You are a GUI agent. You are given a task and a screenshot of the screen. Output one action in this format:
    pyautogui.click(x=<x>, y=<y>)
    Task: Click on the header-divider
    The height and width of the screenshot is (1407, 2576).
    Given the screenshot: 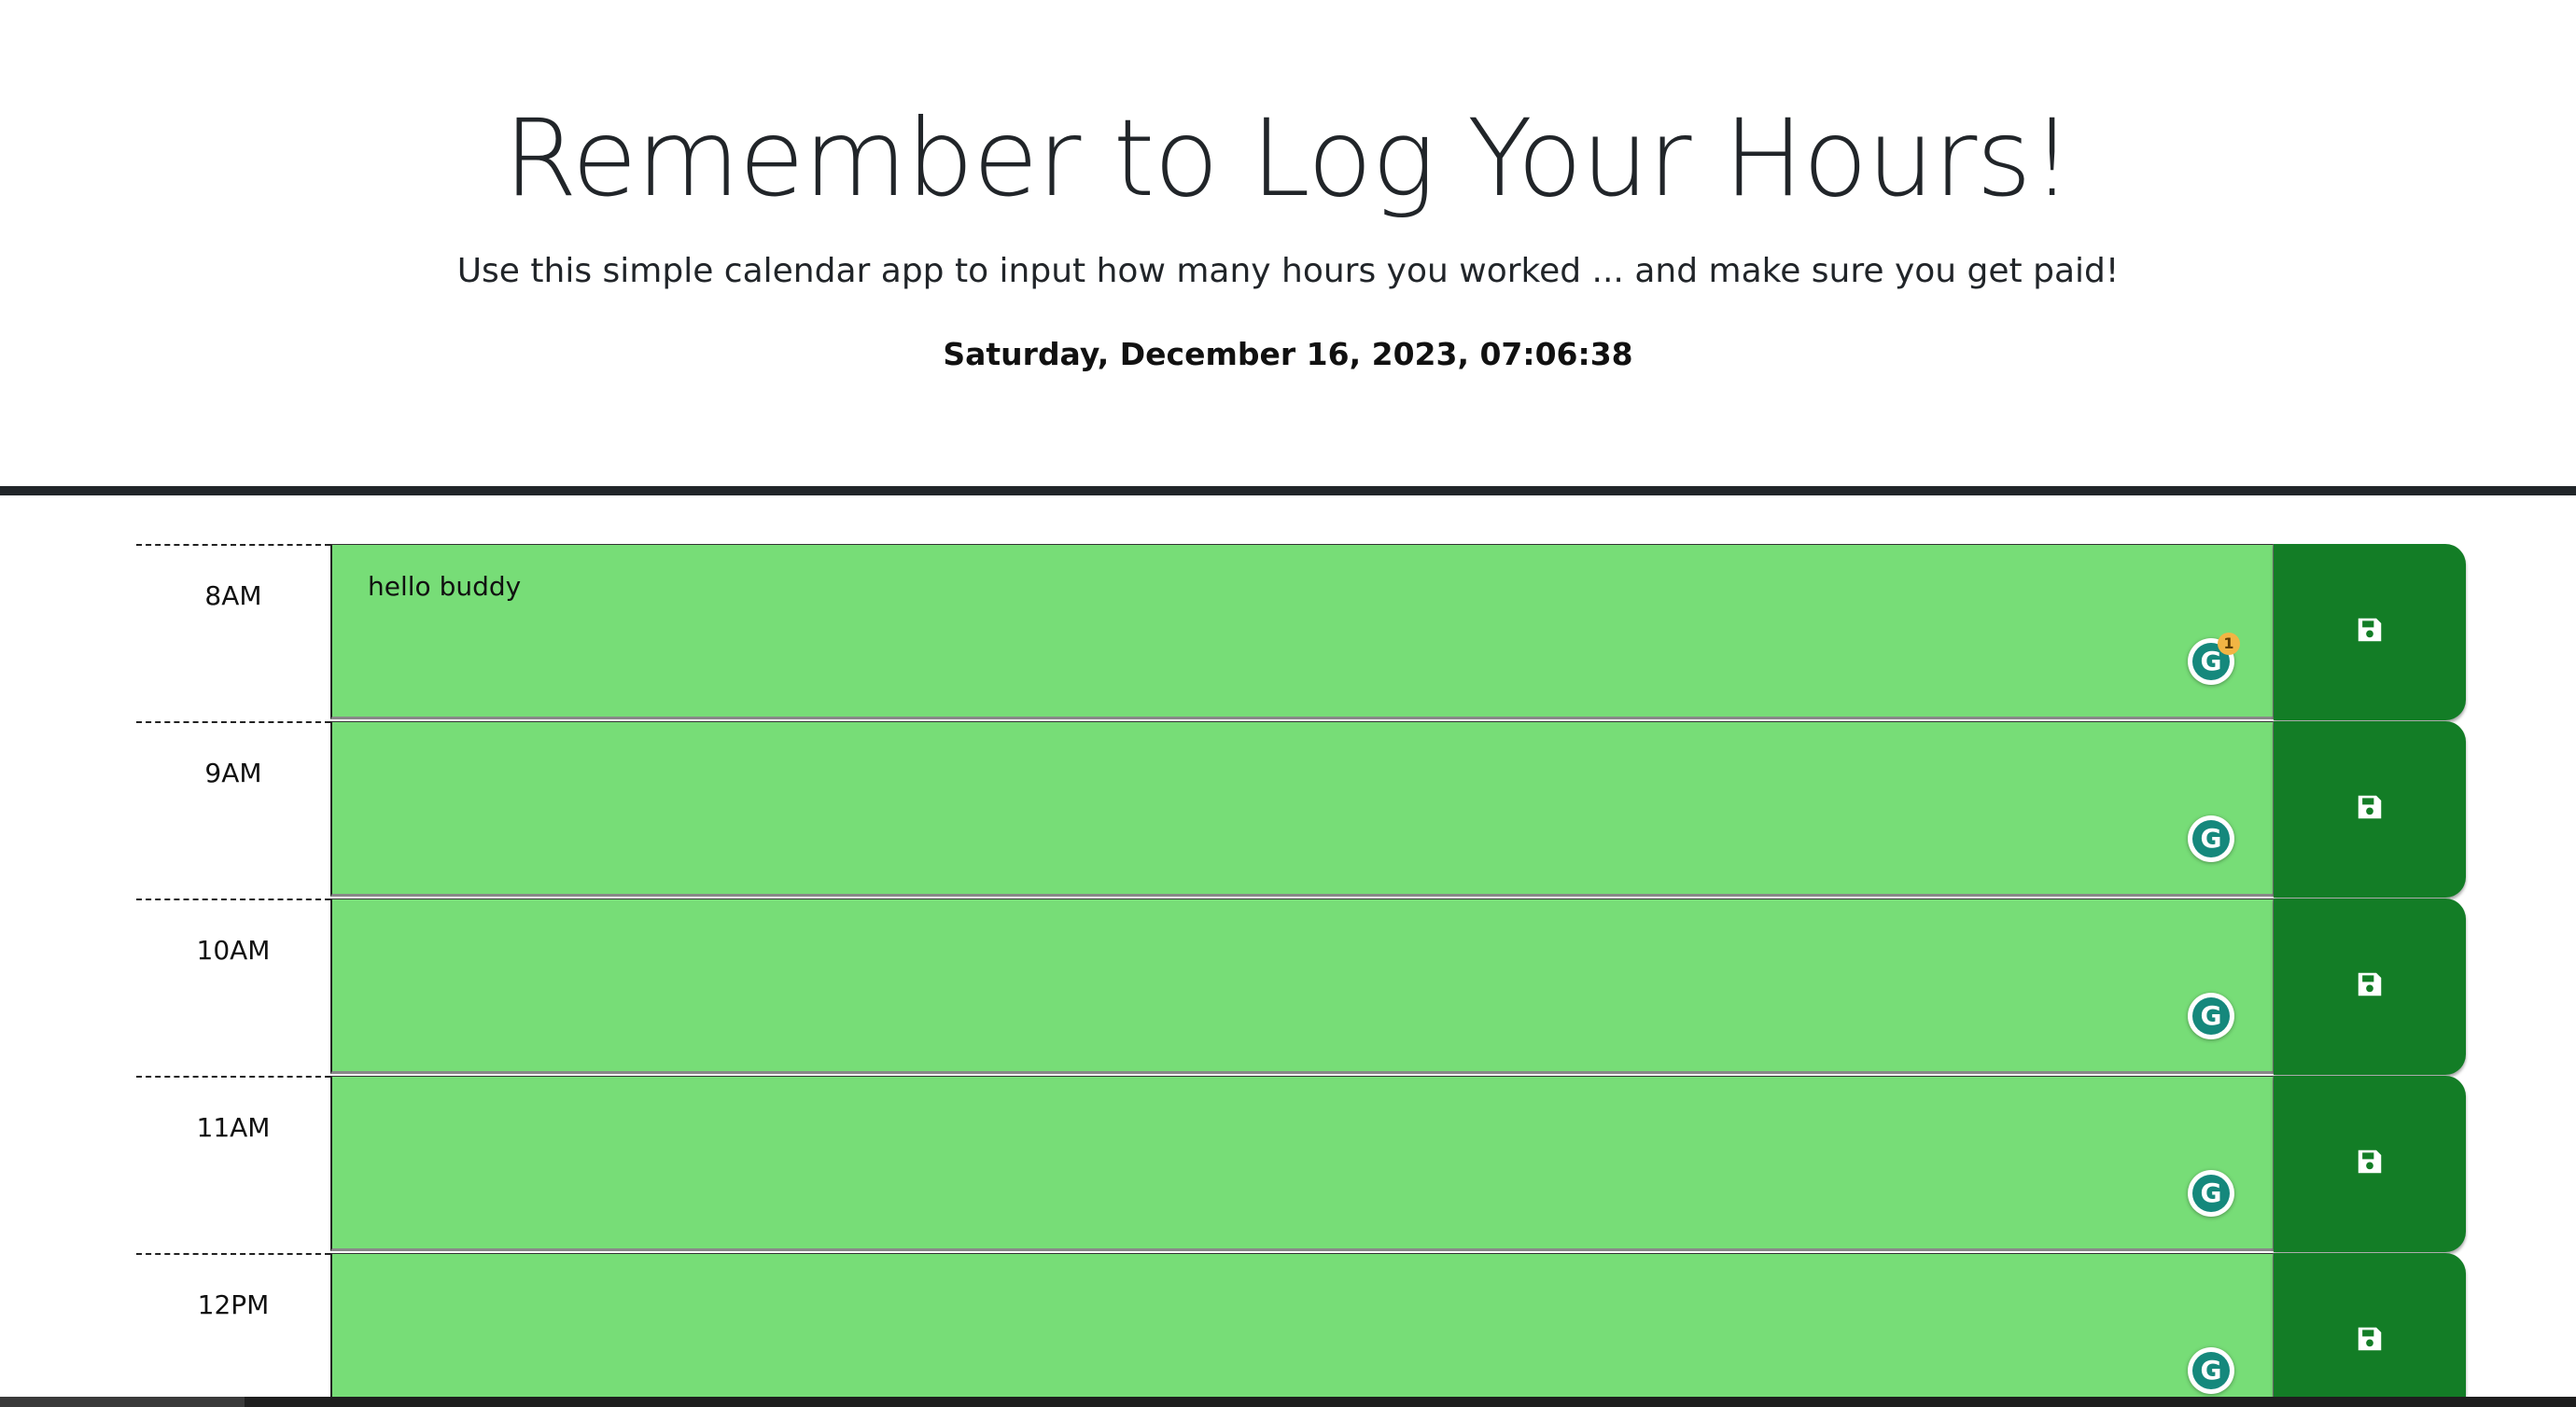 What is the action you would take?
    pyautogui.click(x=1288, y=491)
    